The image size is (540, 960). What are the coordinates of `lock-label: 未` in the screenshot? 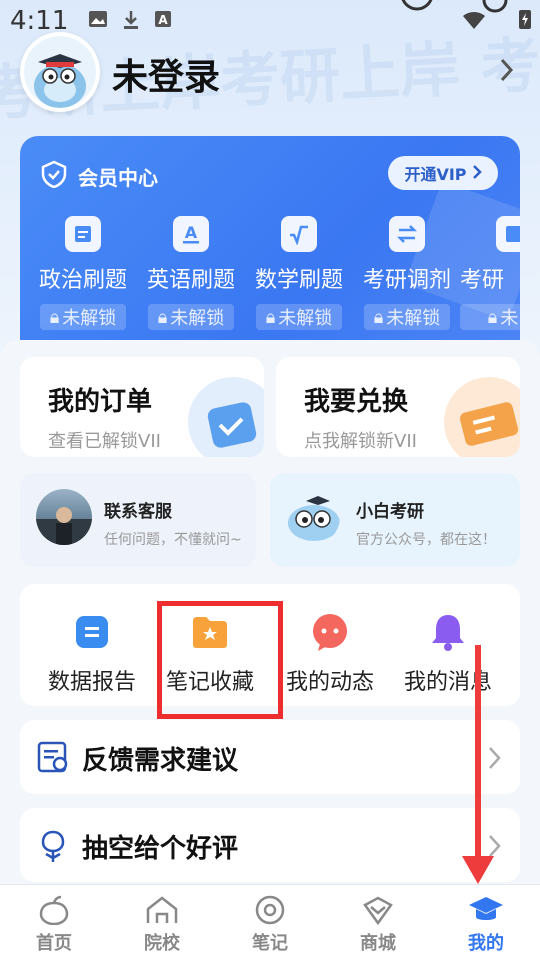 It's located at (509, 318).